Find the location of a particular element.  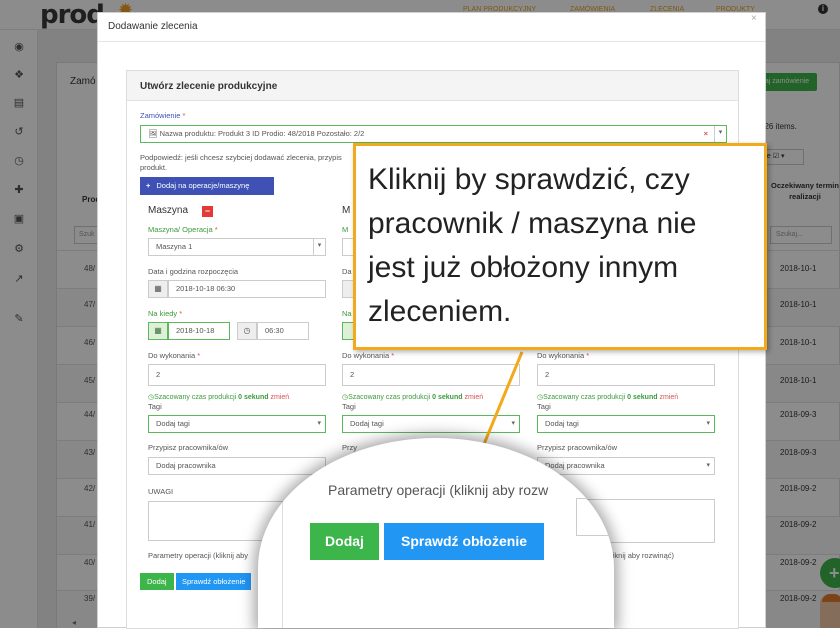

order-label-text: Zamówienie is located at coordinates (160, 115).